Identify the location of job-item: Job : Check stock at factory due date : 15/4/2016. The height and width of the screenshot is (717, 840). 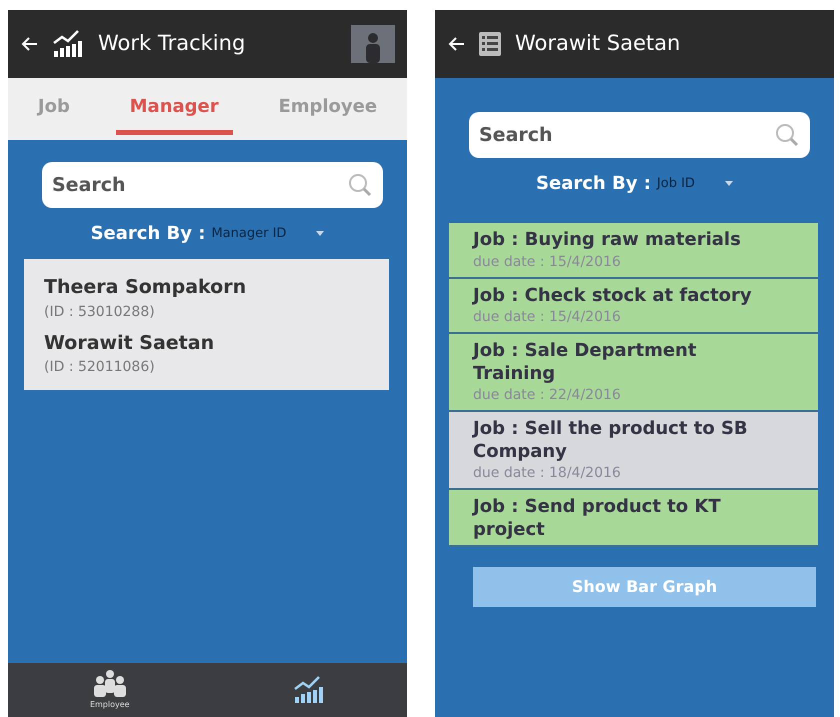
(633, 306).